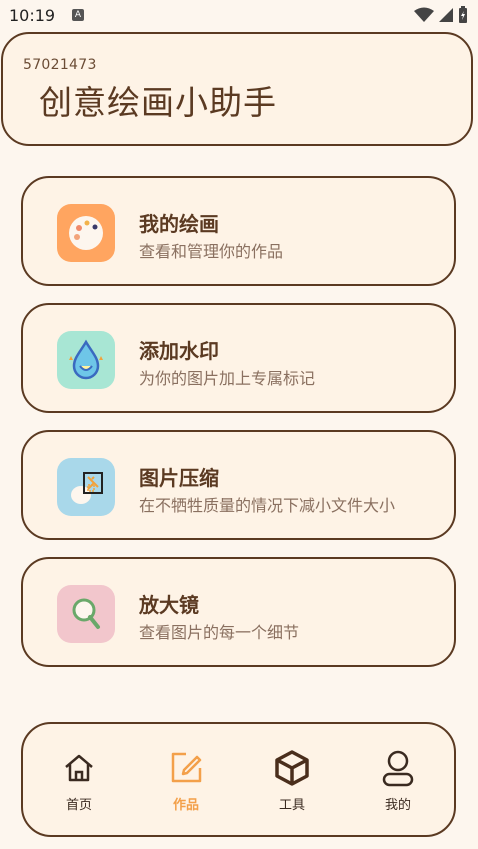 The height and width of the screenshot is (849, 478). I want to click on wifi-icon, so click(424, 14).